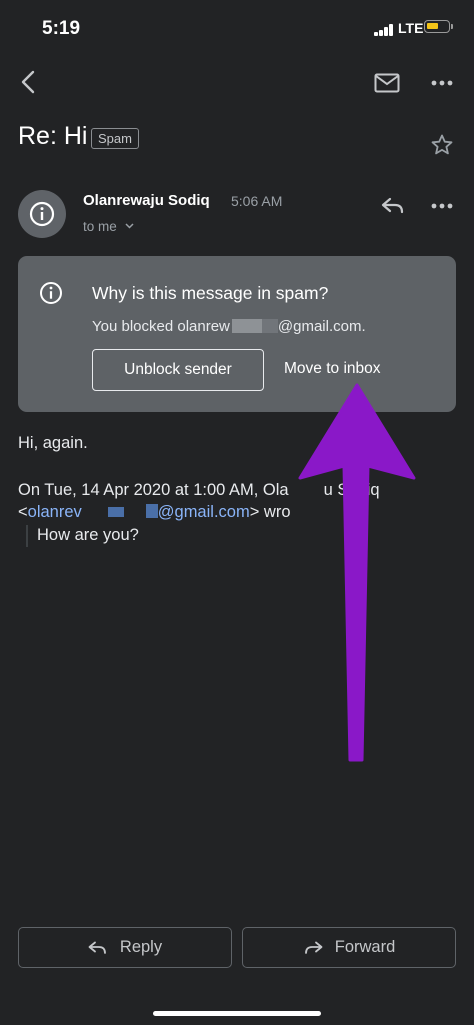 This screenshot has width=474, height=1025. I want to click on quote-header-text: On Tue, 14 Apr 2020 at 1:00 AM, Ola, so click(153, 490).